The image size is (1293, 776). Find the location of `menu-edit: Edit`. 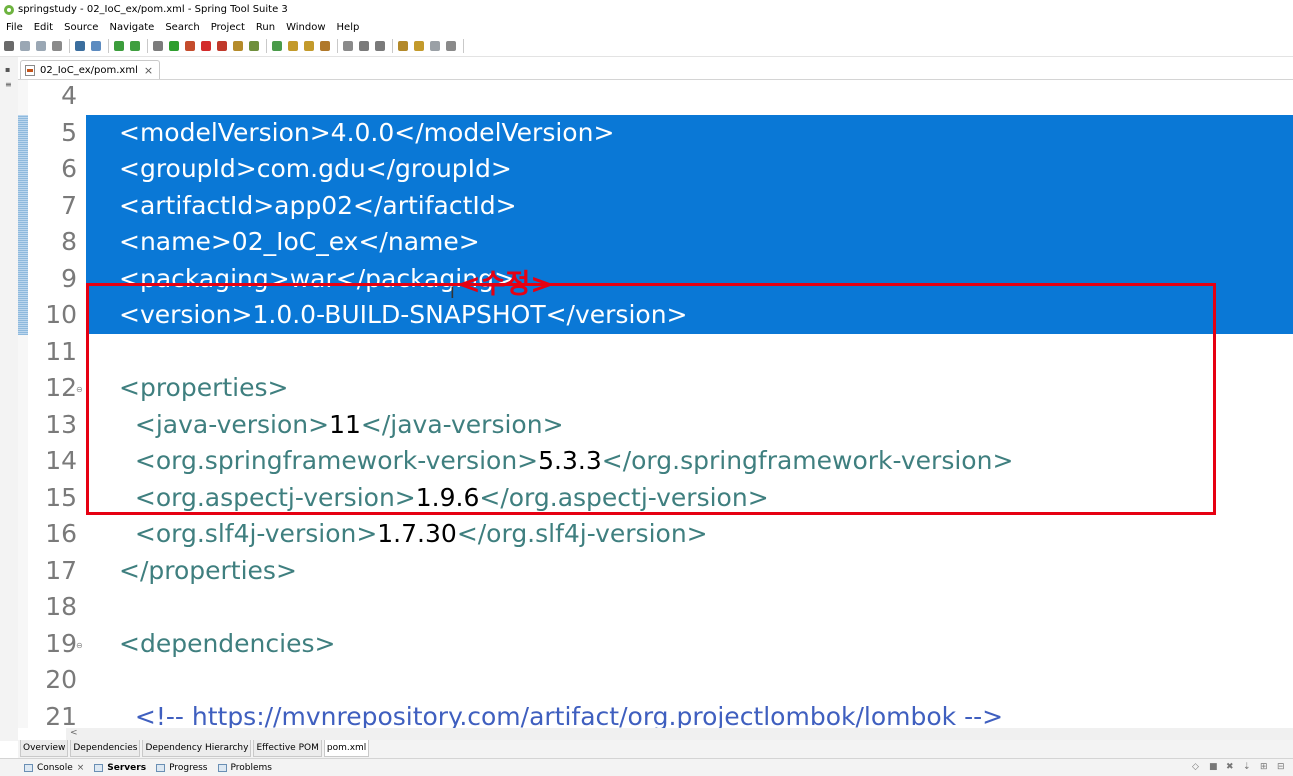

menu-edit: Edit is located at coordinates (43, 27).